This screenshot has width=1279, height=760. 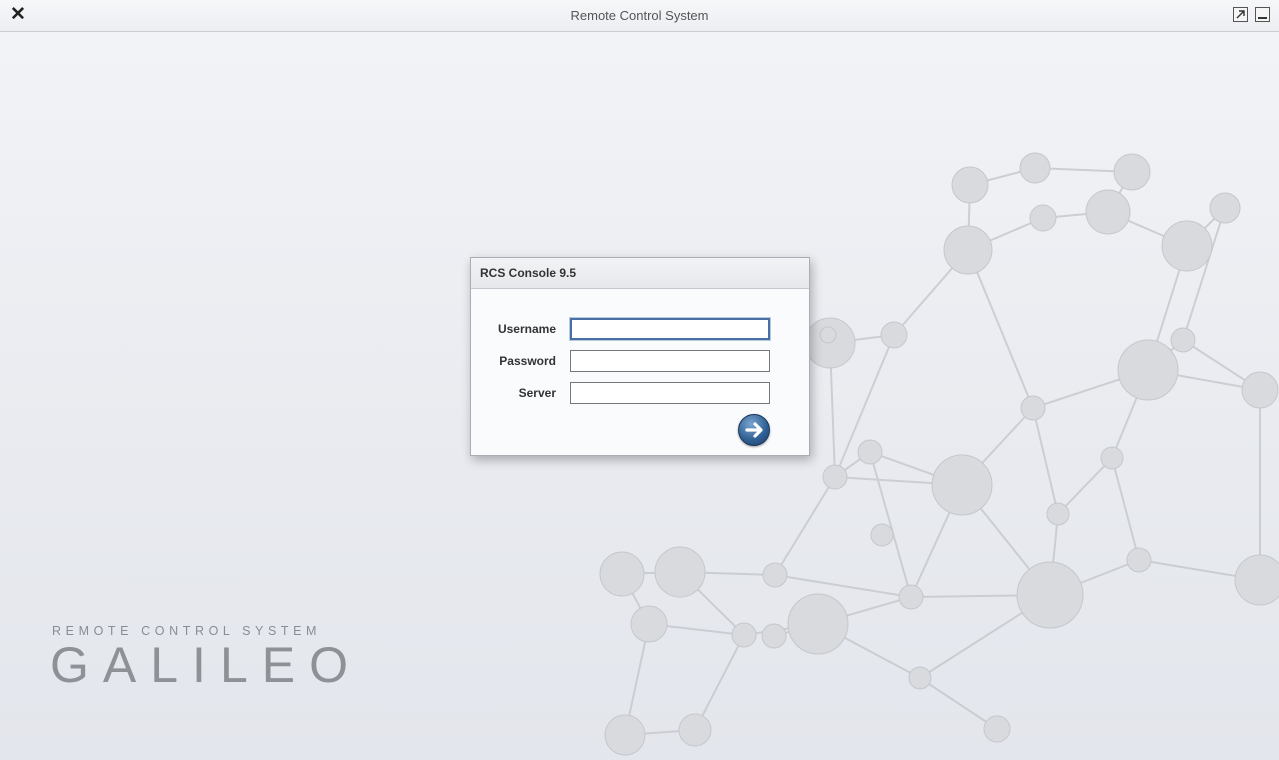 I want to click on dialog-header: RCS Console 9.5, so click(x=640, y=273).